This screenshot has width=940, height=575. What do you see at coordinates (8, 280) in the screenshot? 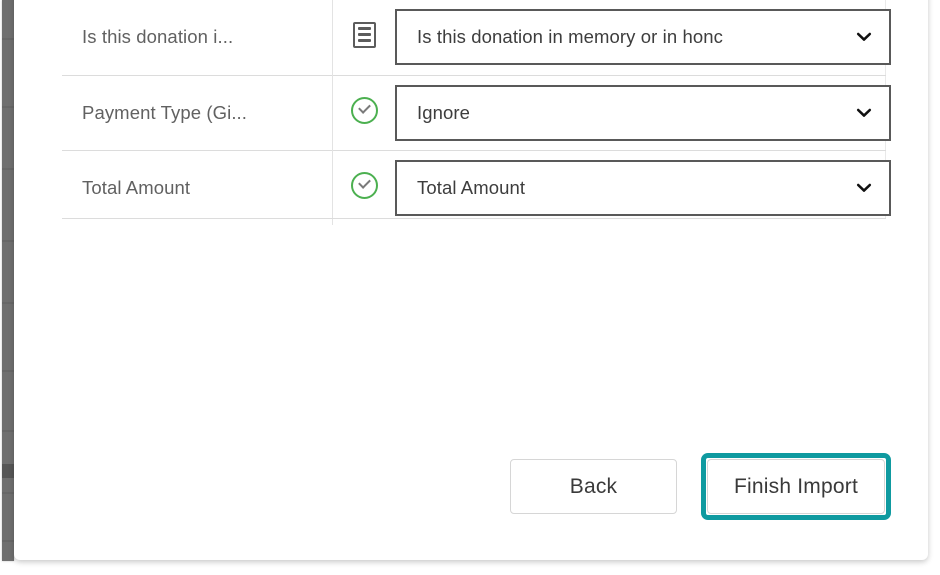
I see `page-edge-rail` at bounding box center [8, 280].